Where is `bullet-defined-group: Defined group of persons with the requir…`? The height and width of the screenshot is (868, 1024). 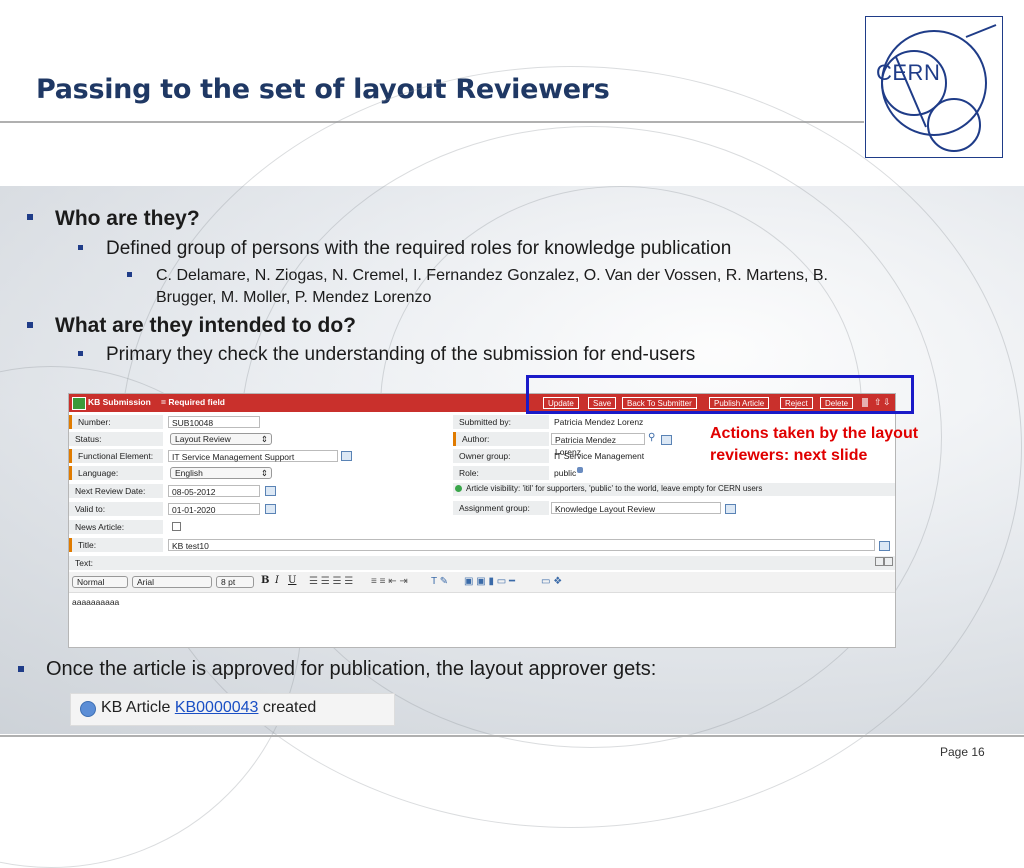 bullet-defined-group: Defined group of persons with the requir… is located at coordinates (419, 248).